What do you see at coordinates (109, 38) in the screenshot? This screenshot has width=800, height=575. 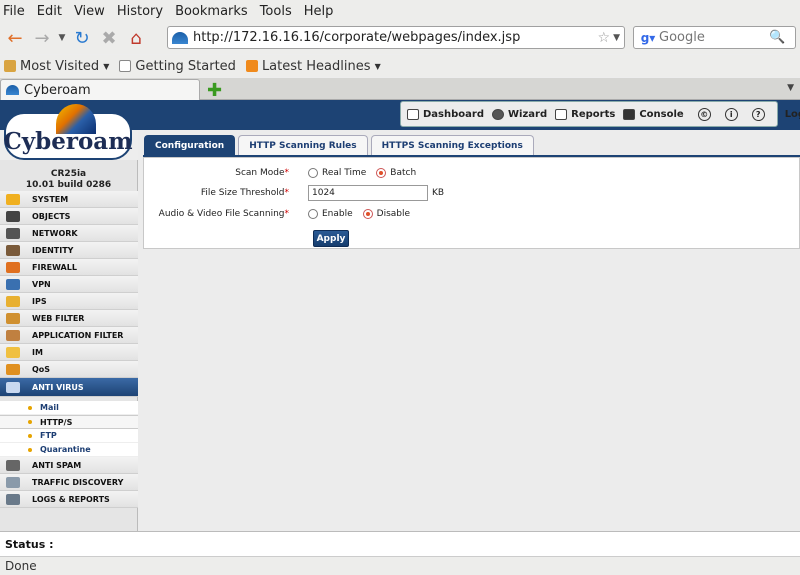 I see `stop-icon: ✖` at bounding box center [109, 38].